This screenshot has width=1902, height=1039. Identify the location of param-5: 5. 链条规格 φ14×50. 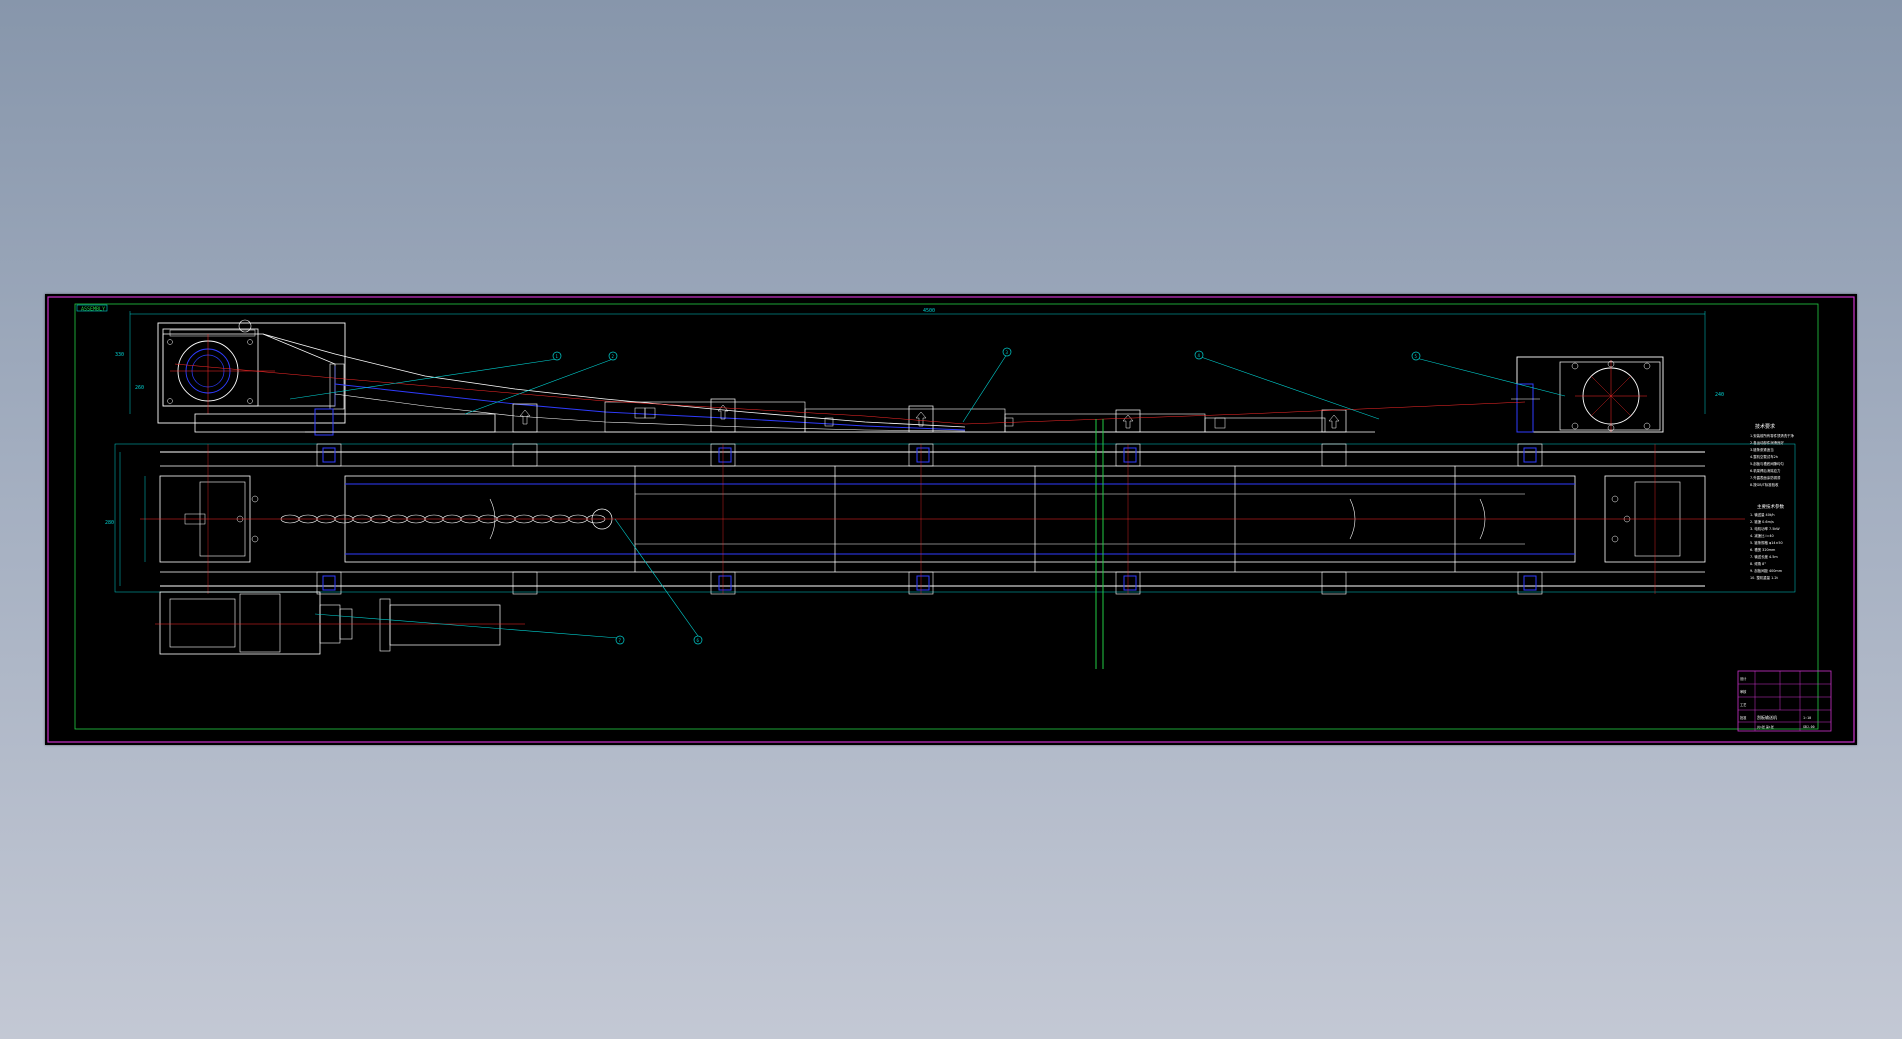
(1766, 542).